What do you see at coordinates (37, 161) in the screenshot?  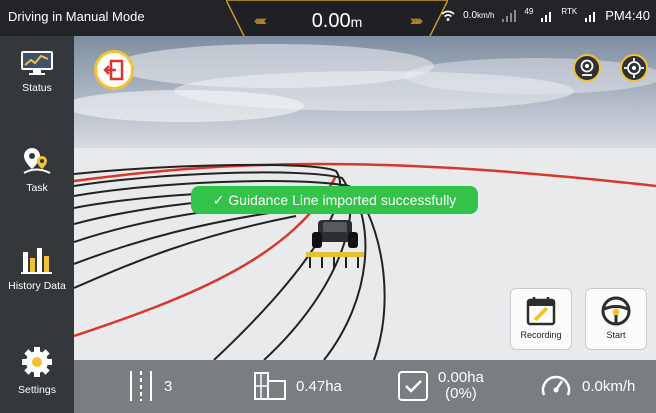 I see `map-pin-route-icon` at bounding box center [37, 161].